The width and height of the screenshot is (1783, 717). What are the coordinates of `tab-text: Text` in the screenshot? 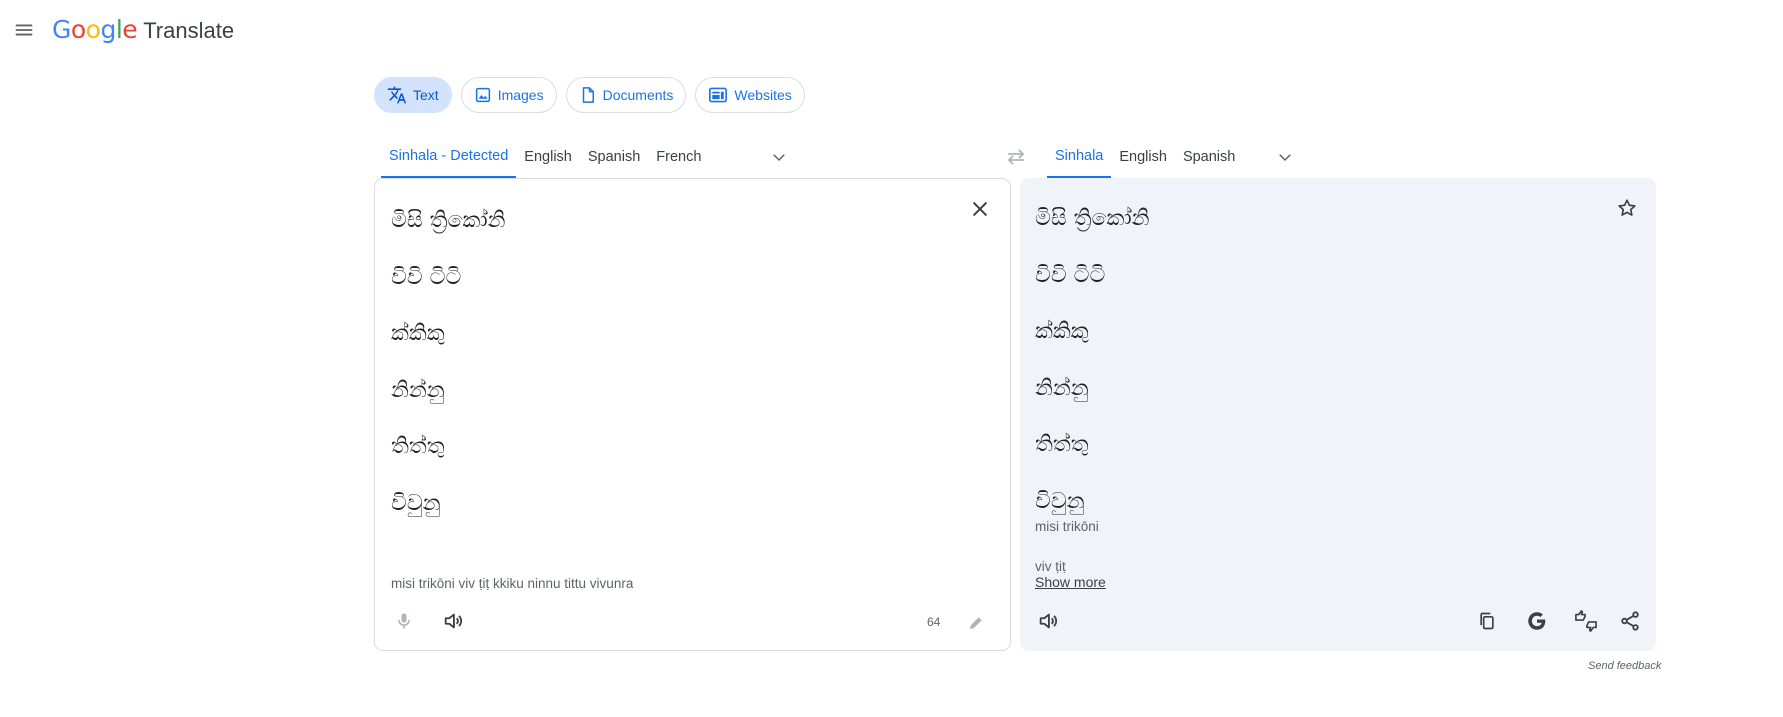 It's located at (413, 95).